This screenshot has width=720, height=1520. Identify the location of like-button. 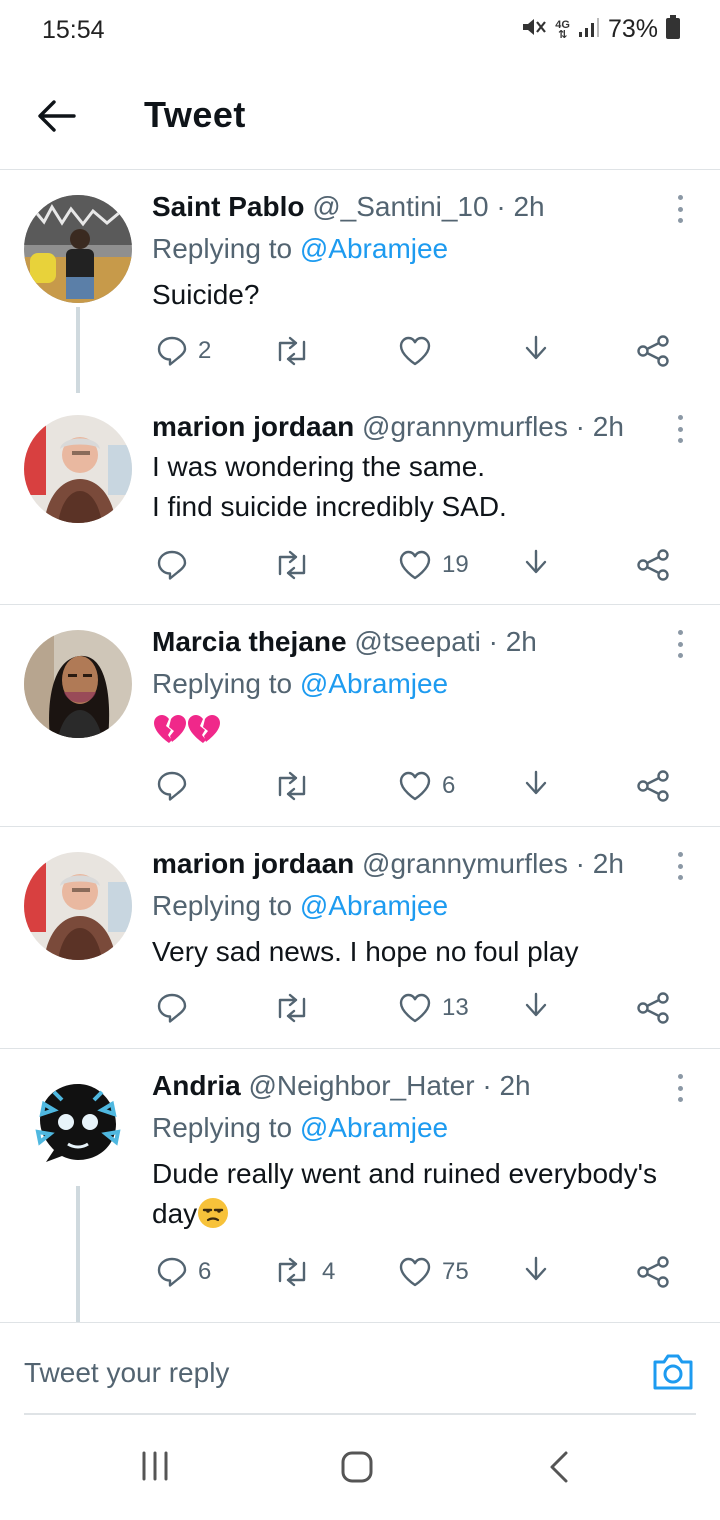
(420, 351).